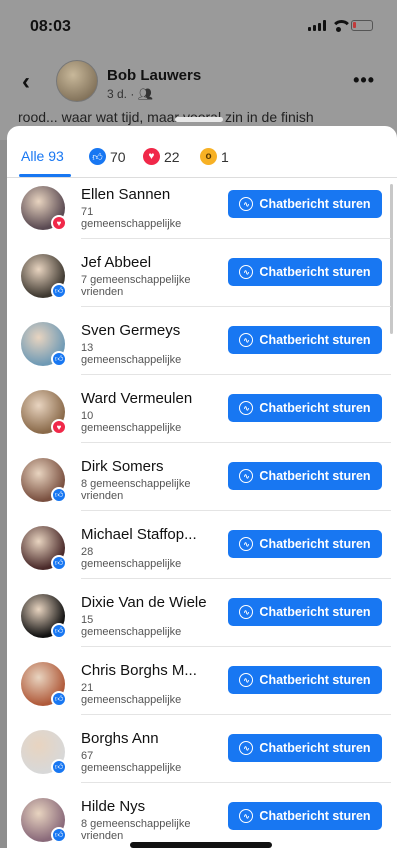 The image size is (397, 848). Describe the element at coordinates (131, 422) in the screenshot. I see `mutual-friends: 10 gemeenschappelijke` at that location.